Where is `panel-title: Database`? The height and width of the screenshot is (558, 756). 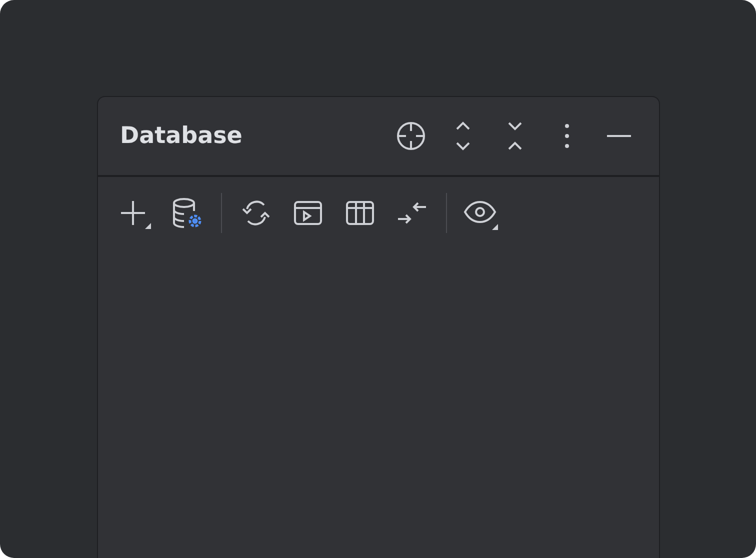
panel-title: Database is located at coordinates (181, 136).